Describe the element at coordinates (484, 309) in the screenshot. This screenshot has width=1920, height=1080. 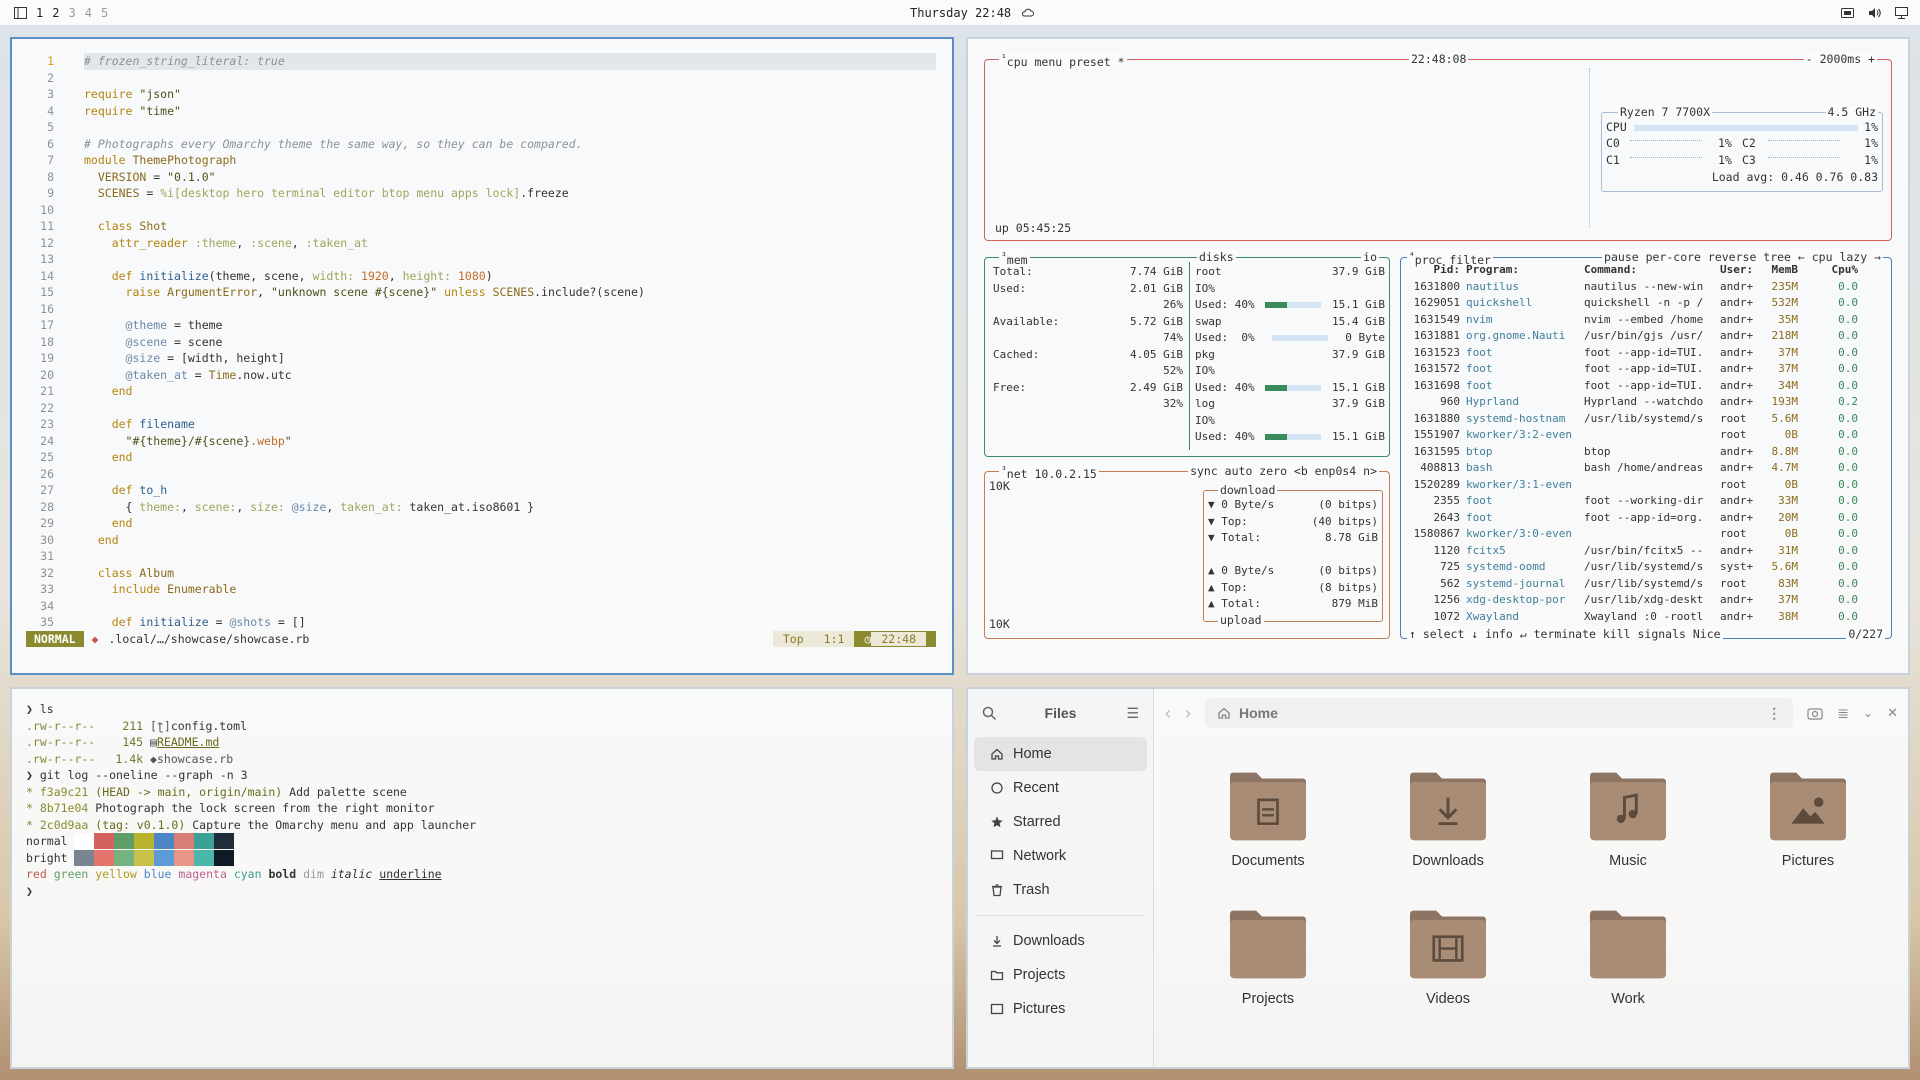
I see `code-line: 16` at that location.